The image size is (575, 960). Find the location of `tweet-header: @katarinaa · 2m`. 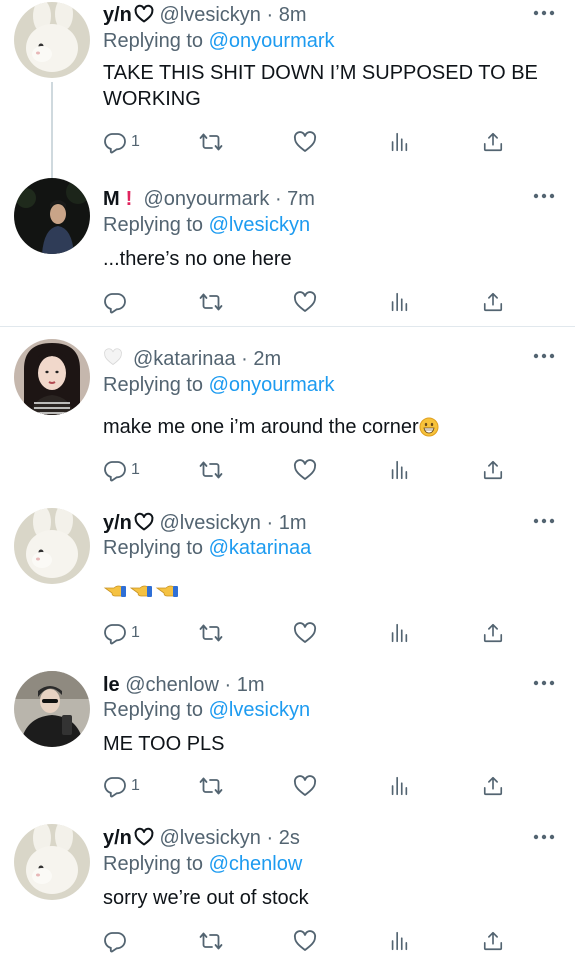

tweet-header: @katarinaa · 2m is located at coordinates (192, 360).